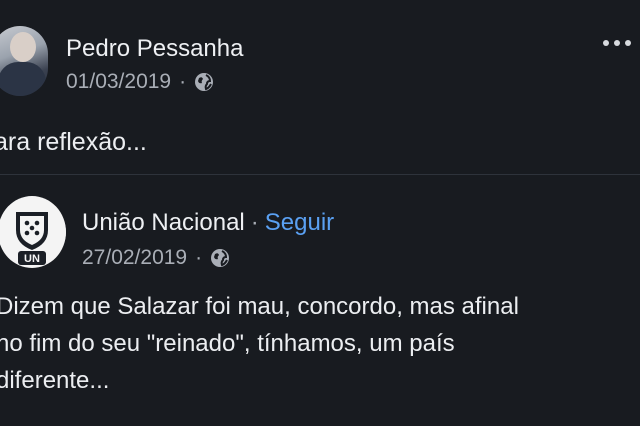 This screenshot has width=640, height=426. What do you see at coordinates (33, 232) in the screenshot?
I see `uniao-nacional-logo: UN` at bounding box center [33, 232].